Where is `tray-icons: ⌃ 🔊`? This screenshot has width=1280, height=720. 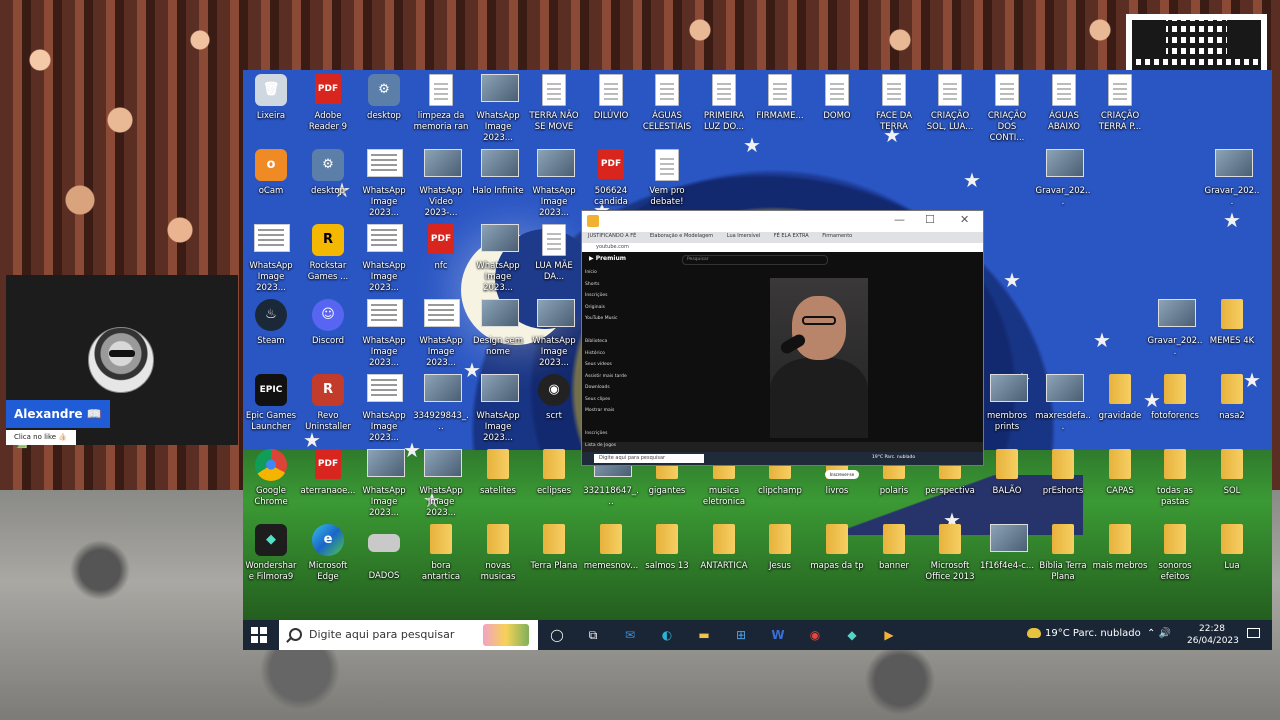 tray-icons: ⌃ 🔊 is located at coordinates (1159, 633).